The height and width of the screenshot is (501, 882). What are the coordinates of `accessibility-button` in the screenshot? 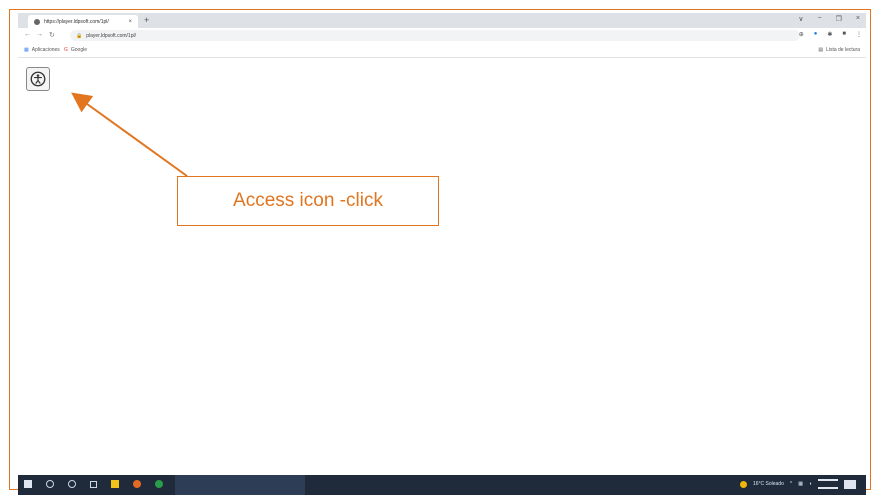 It's located at (38, 79).